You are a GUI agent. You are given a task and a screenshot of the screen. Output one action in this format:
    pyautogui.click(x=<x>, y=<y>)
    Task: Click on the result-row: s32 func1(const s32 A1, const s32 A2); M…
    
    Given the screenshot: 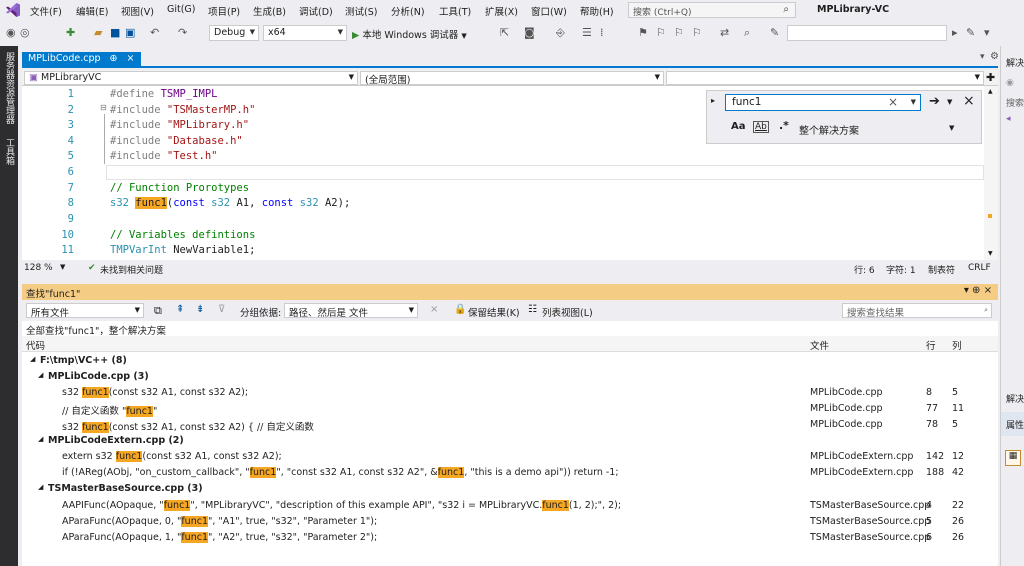 What is the action you would take?
    pyautogui.click(x=510, y=393)
    